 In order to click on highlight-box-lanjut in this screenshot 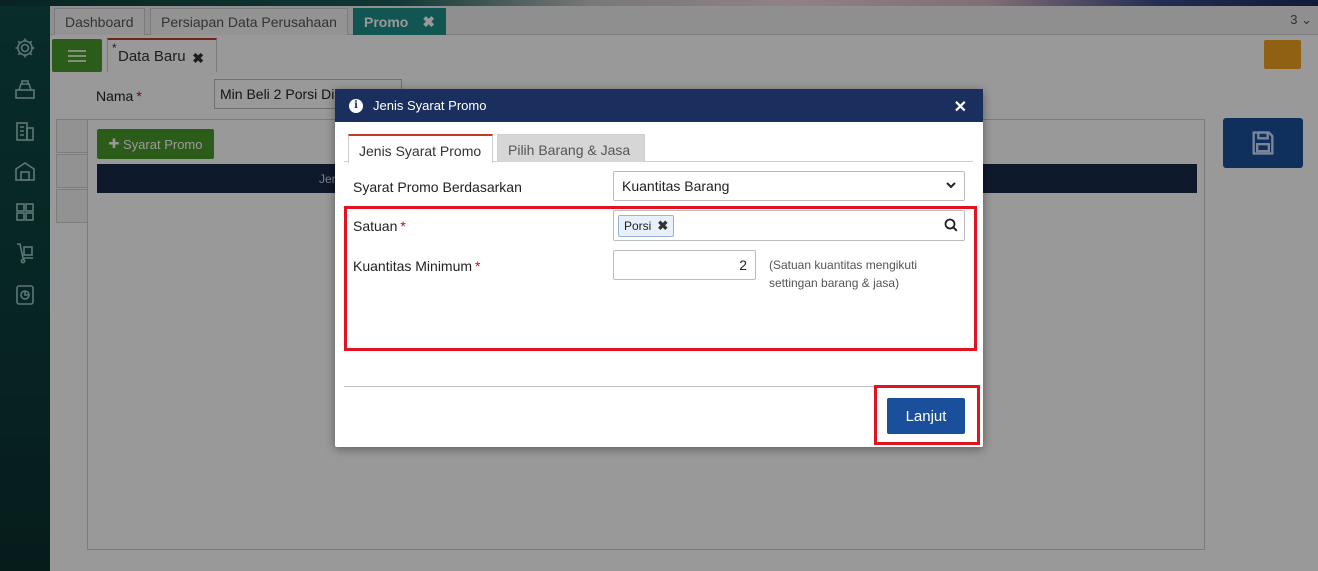, I will do `click(927, 415)`.